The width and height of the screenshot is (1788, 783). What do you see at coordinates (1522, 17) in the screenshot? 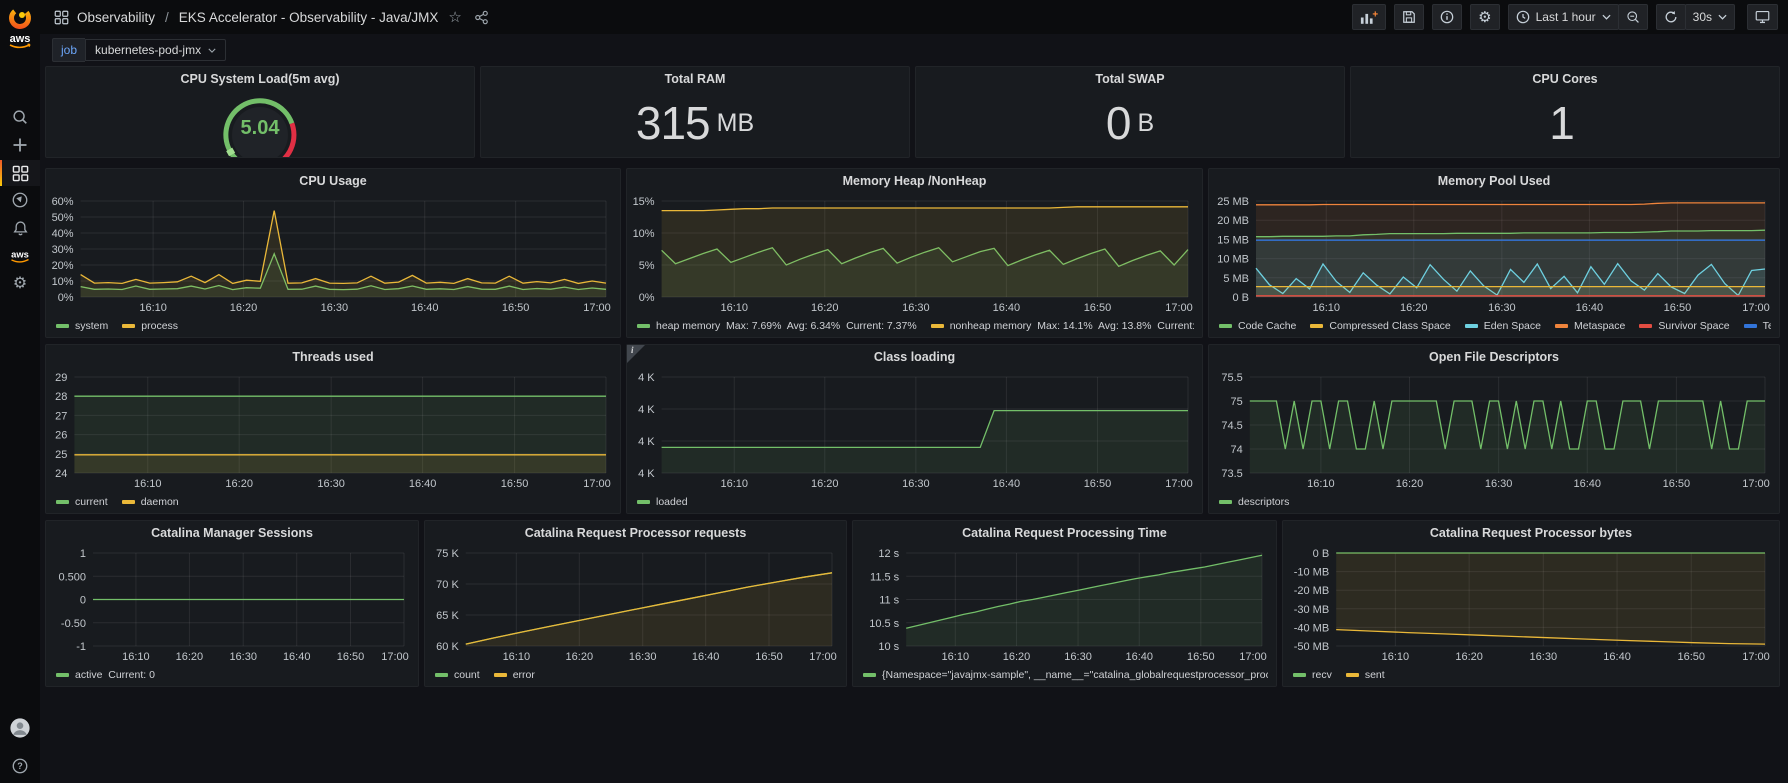
I see `clock-icon` at bounding box center [1522, 17].